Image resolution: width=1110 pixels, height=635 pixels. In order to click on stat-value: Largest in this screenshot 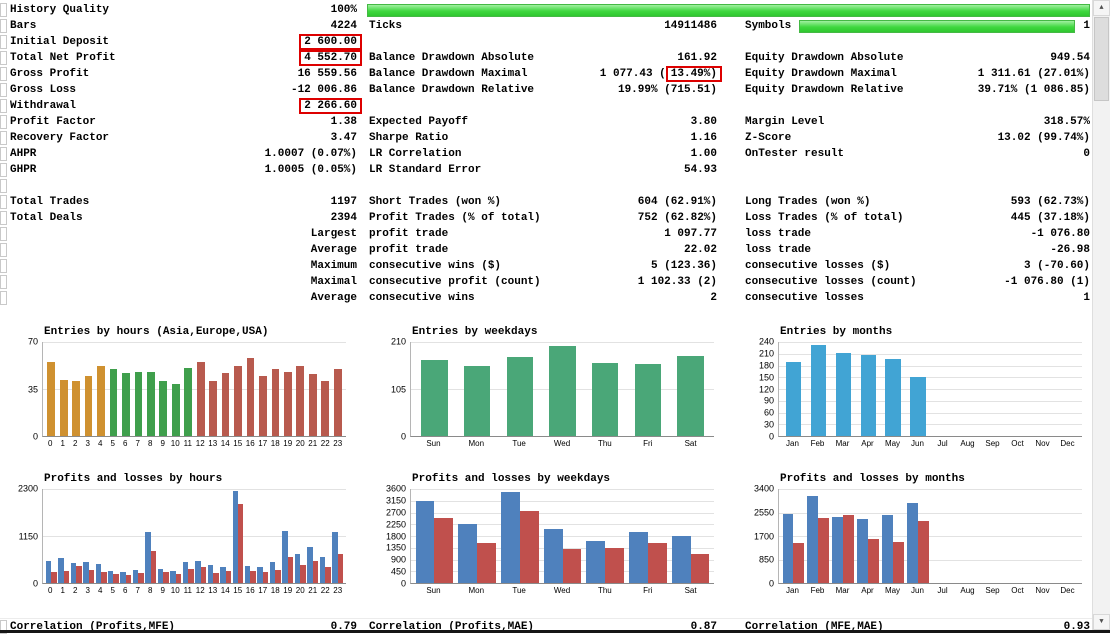, I will do `click(333, 234)`.